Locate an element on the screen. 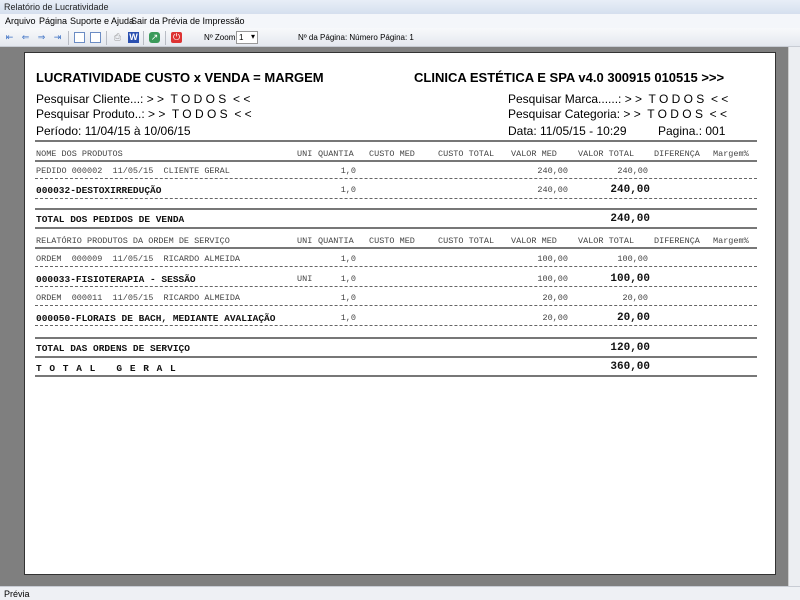  row-name: ORDEM 000011 11/05/15 RICARDO ALMEIDA is located at coordinates (138, 298).